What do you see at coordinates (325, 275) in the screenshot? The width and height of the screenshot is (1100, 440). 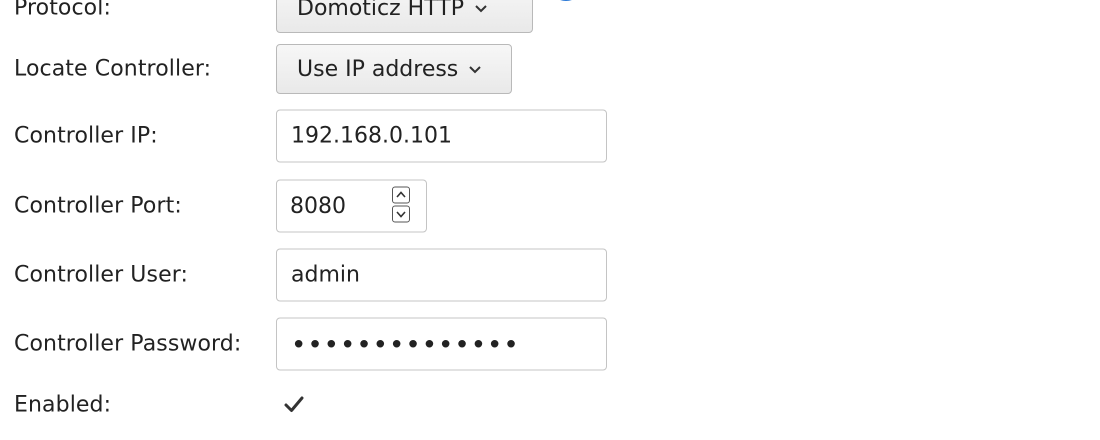 I see `controller-user-value: admin` at bounding box center [325, 275].